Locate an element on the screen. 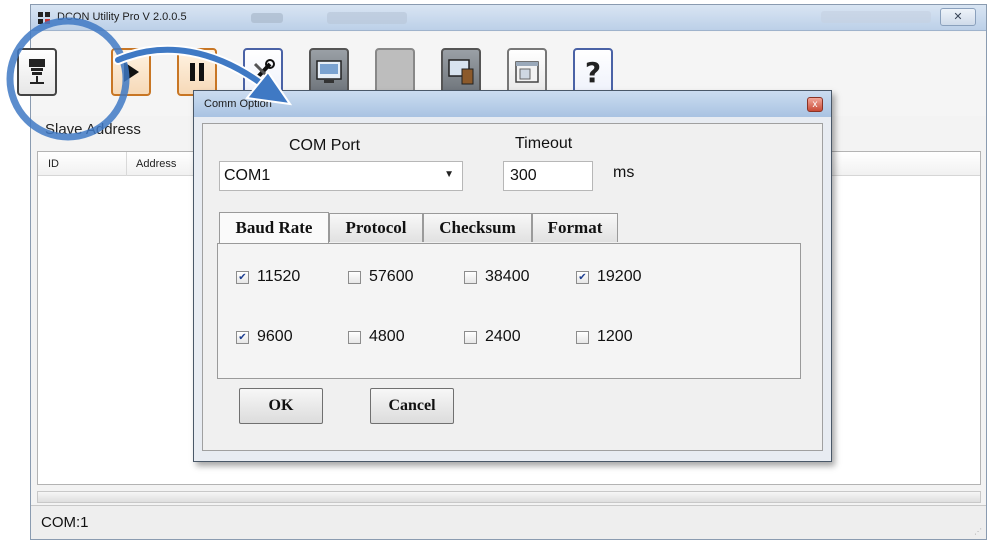  chevron-down-icon: ▼ is located at coordinates (449, 174).